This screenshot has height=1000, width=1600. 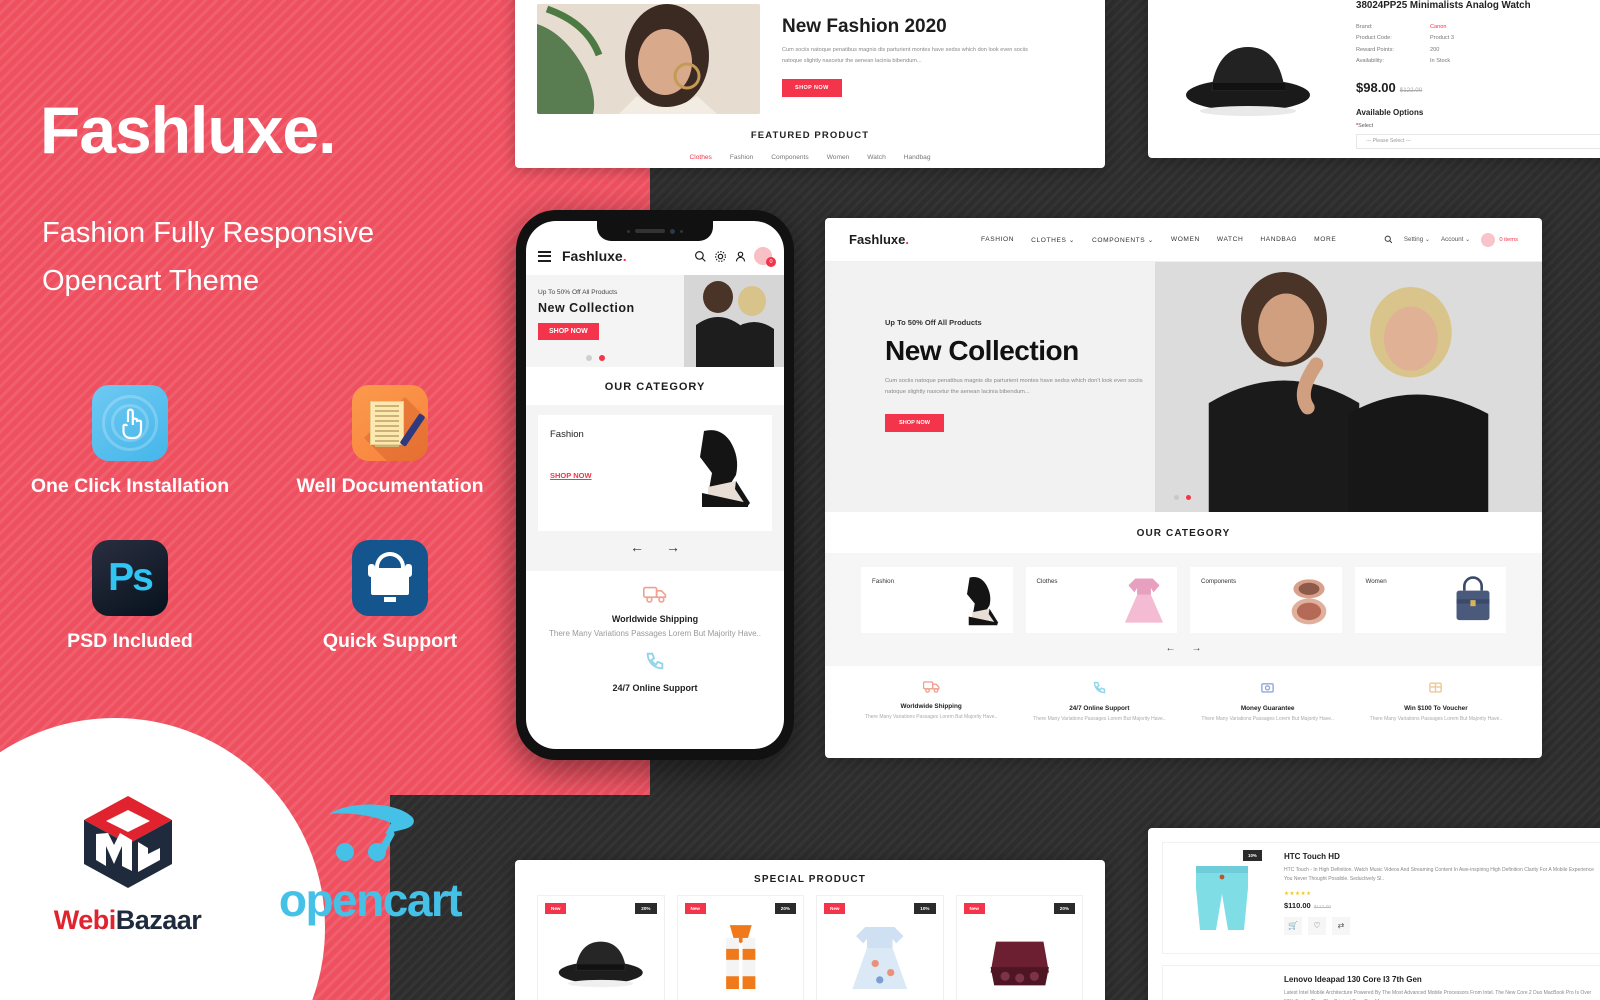 I want to click on product-price: $98.00 $122.00, so click(x=1478, y=87).